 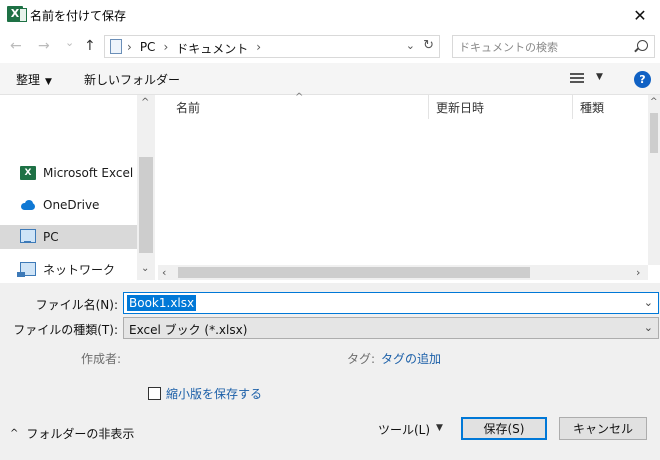 I want to click on navigation-pane: X Microsoft Excel OneDrive PC ネットワーク ^ ⌄, so click(x=77, y=187).